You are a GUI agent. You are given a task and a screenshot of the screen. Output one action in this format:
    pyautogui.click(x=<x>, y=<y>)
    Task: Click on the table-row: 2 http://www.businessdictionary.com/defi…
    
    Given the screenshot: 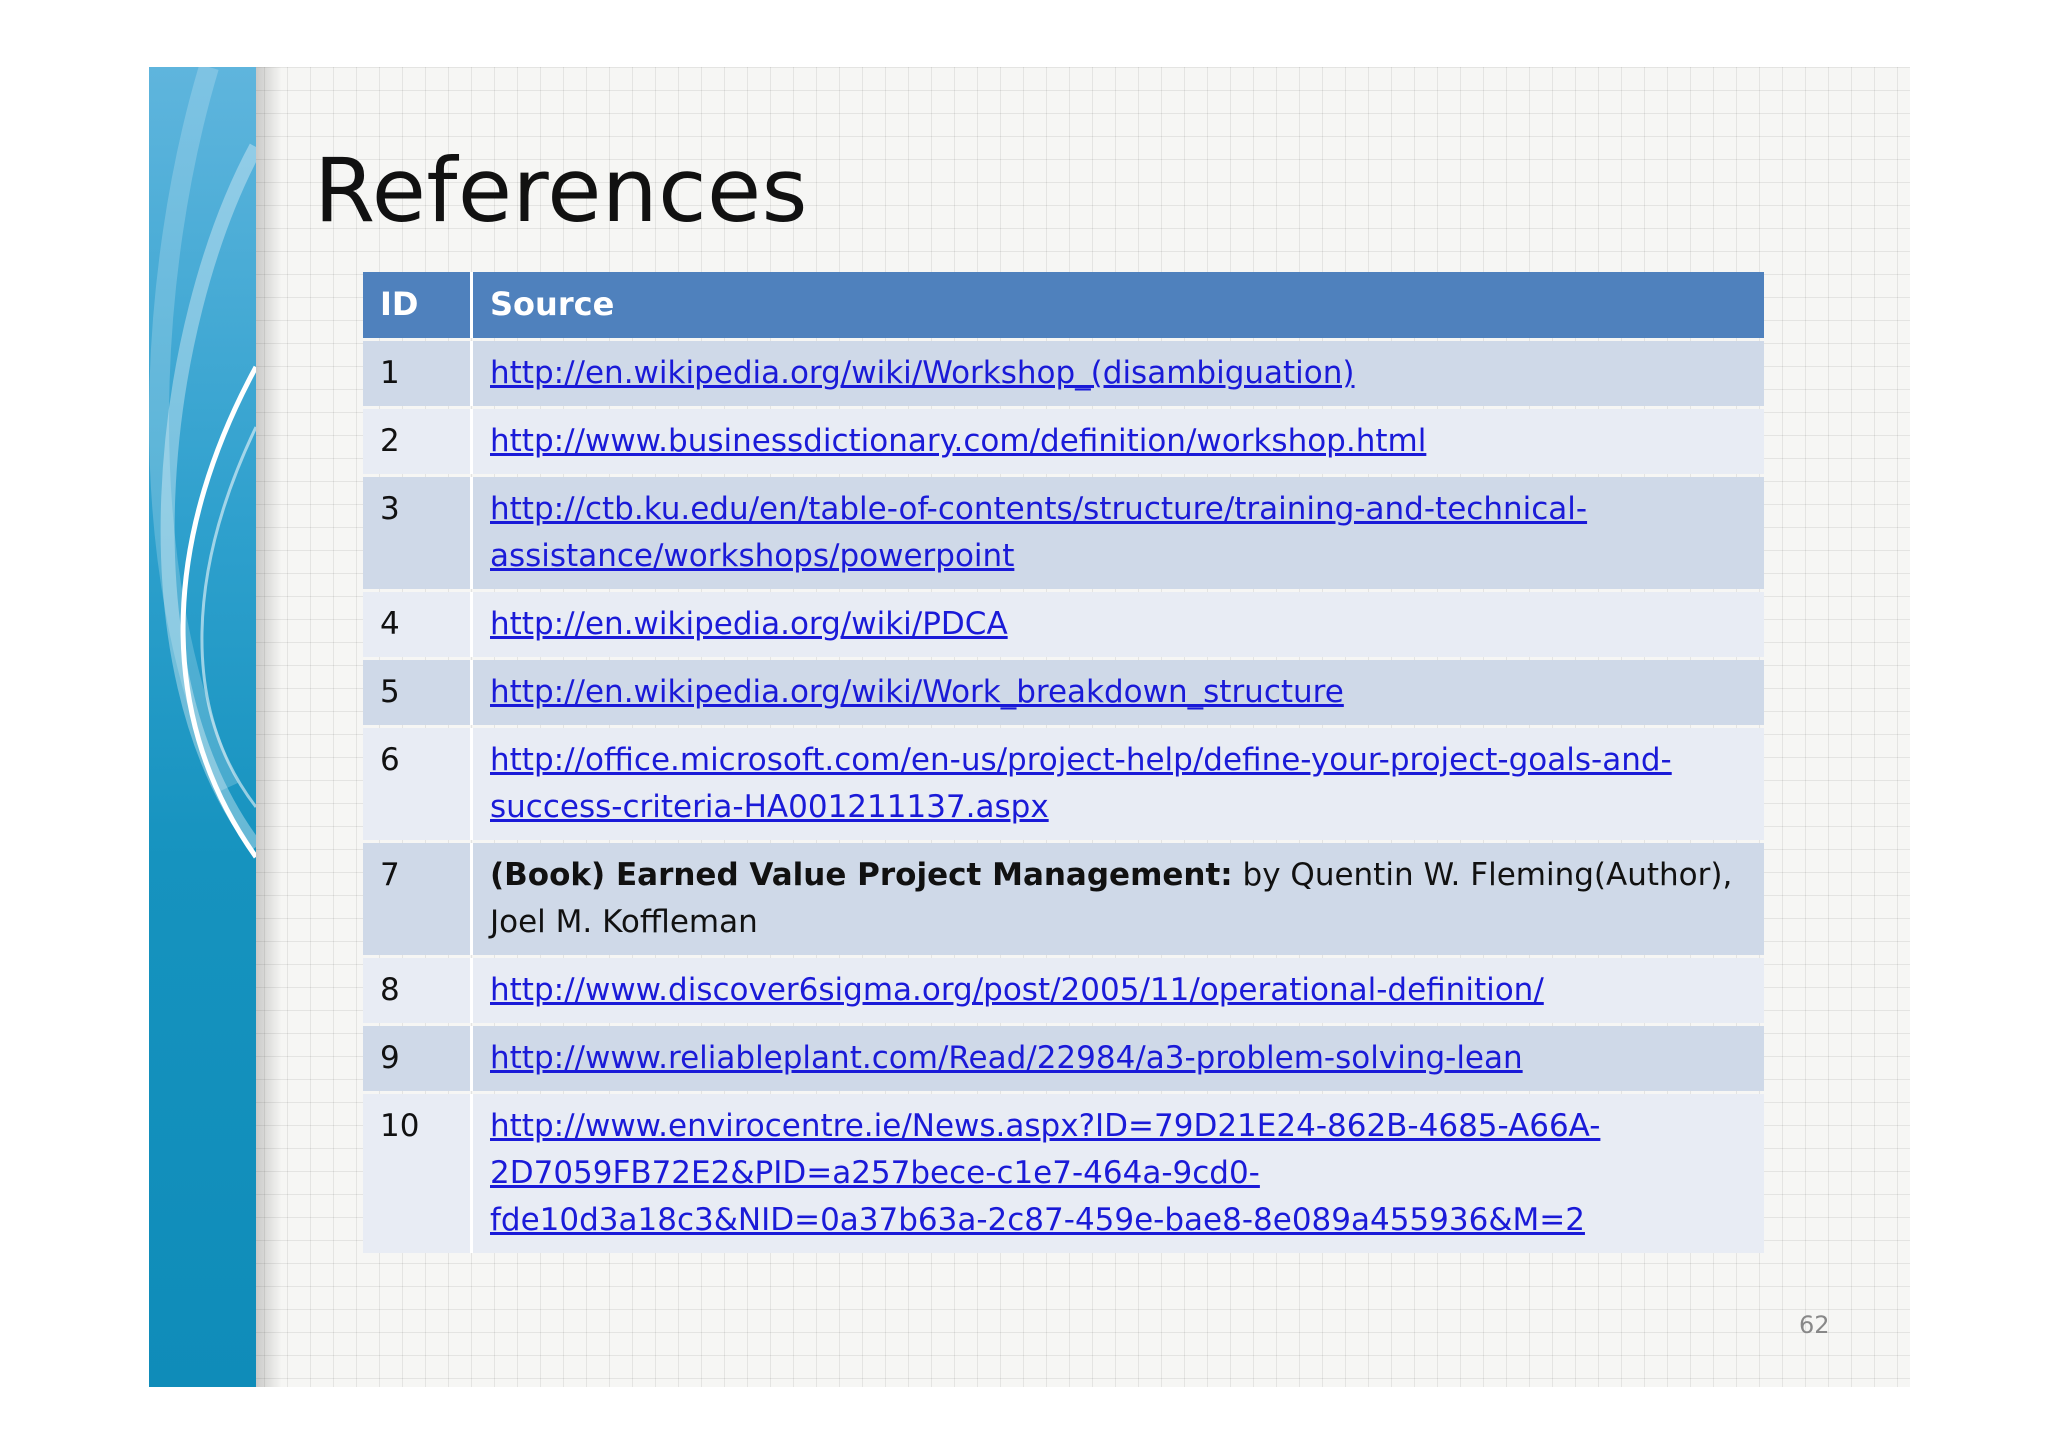 What is the action you would take?
    pyautogui.click(x=1063, y=441)
    